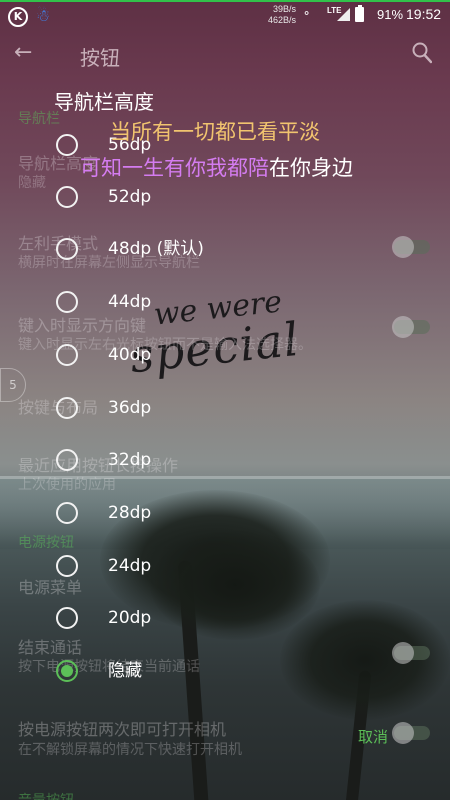 Image resolution: width=450 pixels, height=800 pixels. Describe the element at coordinates (373, 736) in the screenshot. I see `cancel-button: 取消` at that location.